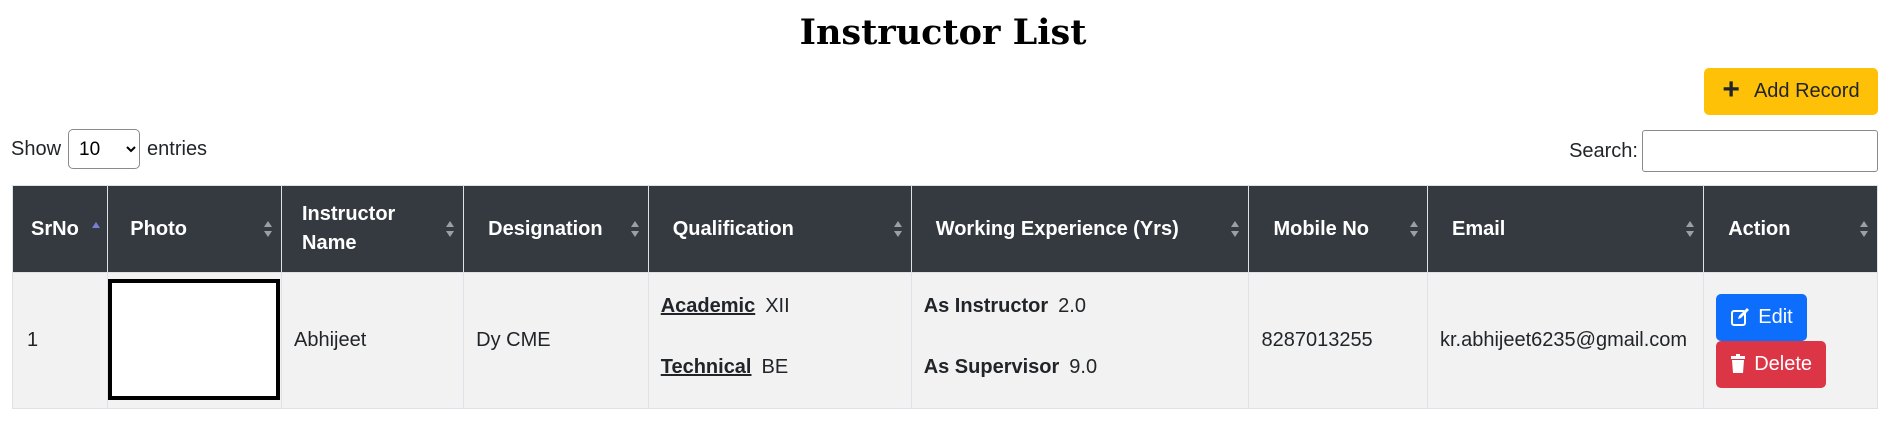 Image resolution: width=1886 pixels, height=422 pixels. What do you see at coordinates (775, 366) in the screenshot?
I see `technical-value: BE` at bounding box center [775, 366].